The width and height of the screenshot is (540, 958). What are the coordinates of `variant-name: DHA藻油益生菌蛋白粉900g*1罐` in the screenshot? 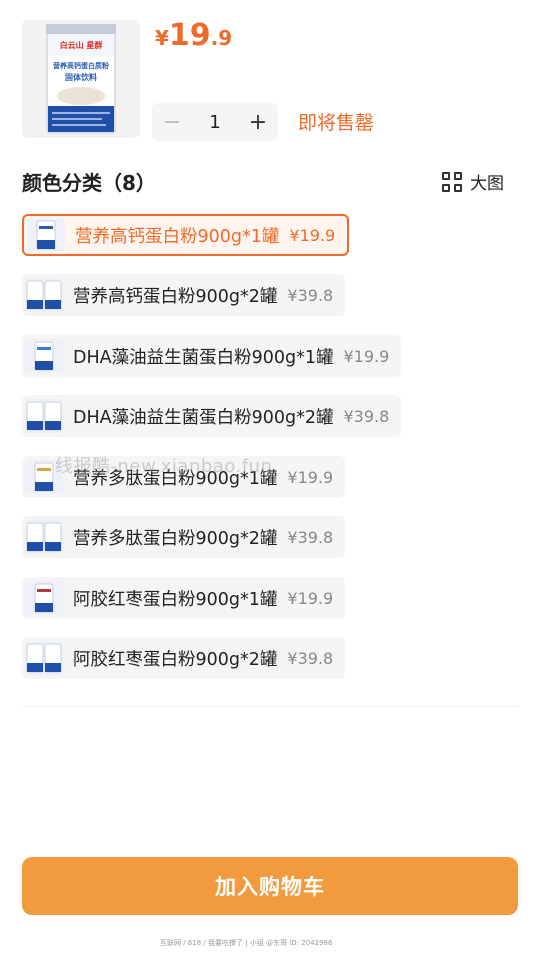 It's located at (203, 357).